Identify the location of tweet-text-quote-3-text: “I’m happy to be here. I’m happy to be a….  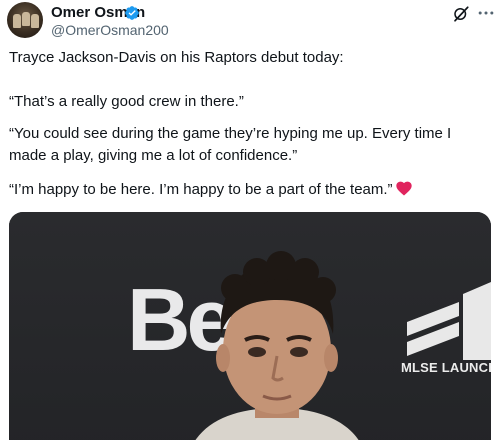
(201, 189).